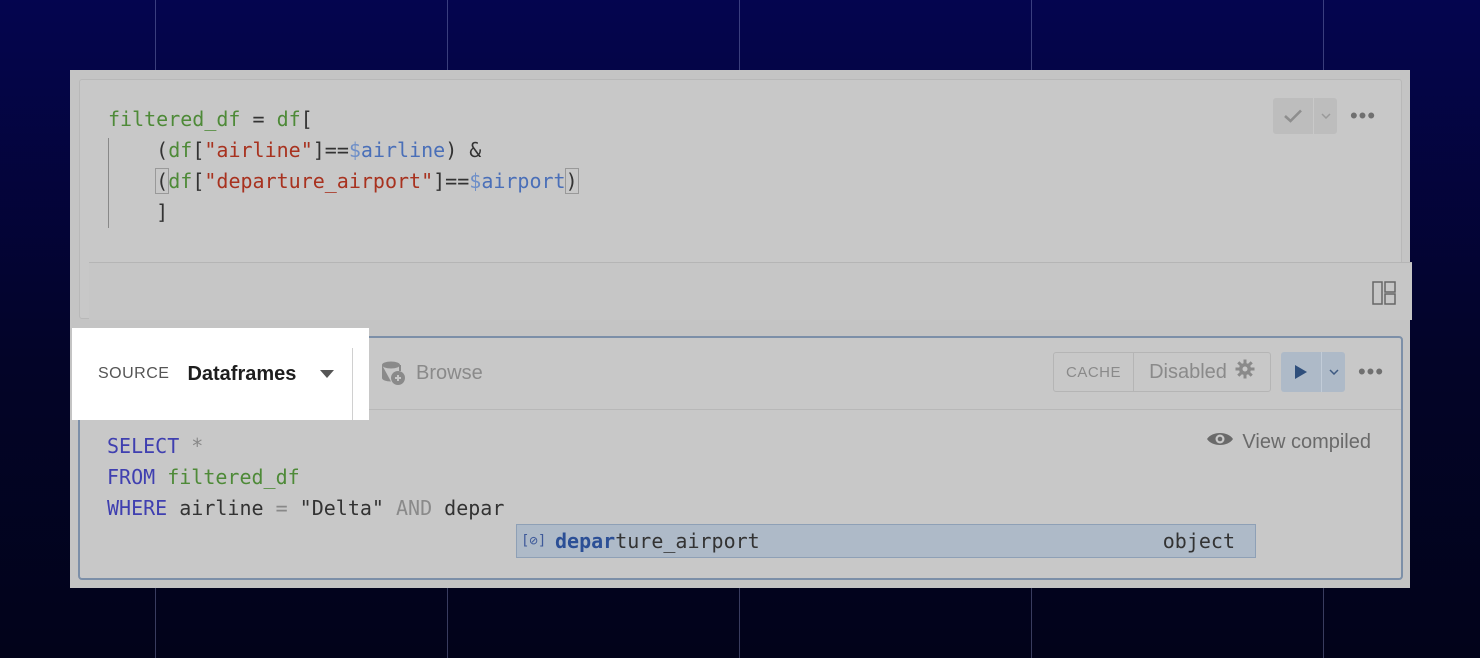 The width and height of the screenshot is (1480, 658). Describe the element at coordinates (750, 291) in the screenshot. I see `python-cell-footer` at that location.